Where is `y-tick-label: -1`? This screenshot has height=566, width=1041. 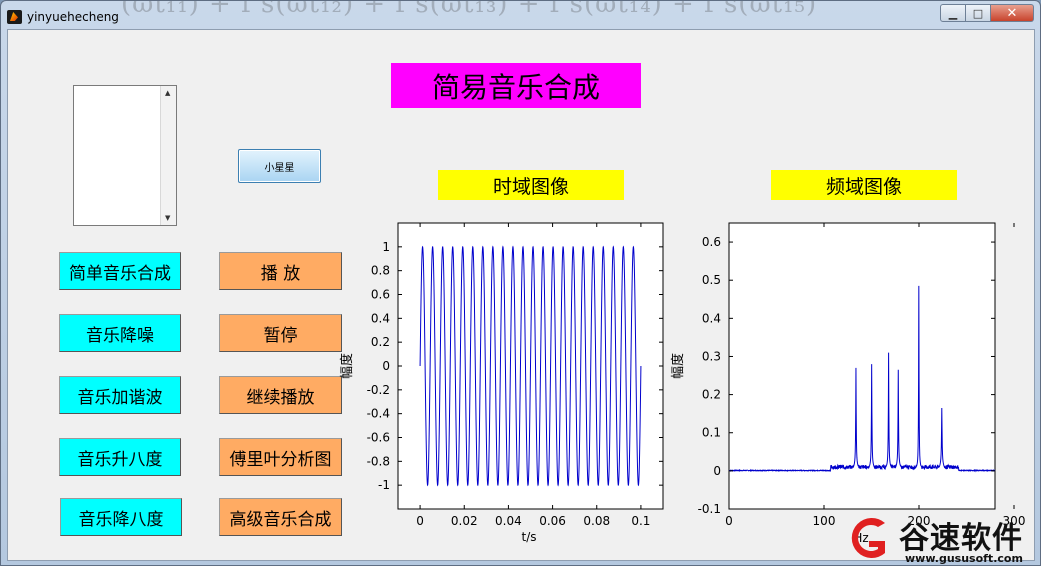
y-tick-label: -1 is located at coordinates (384, 485).